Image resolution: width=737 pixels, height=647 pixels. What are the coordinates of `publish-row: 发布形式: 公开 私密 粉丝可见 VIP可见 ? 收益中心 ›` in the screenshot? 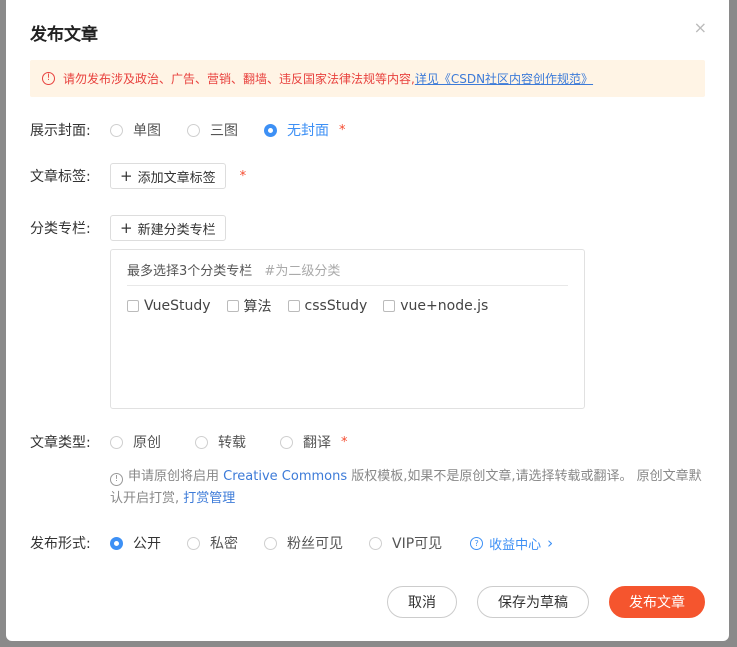 It's located at (291, 543).